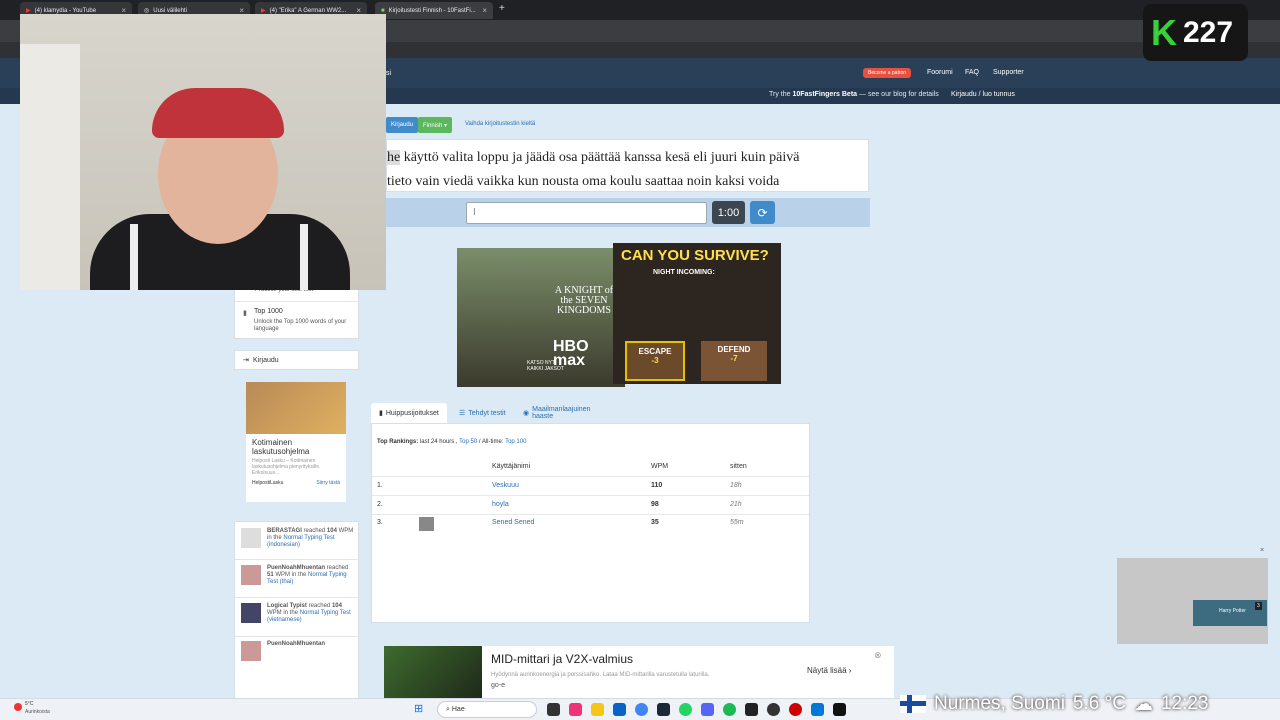 The image size is (1280, 720). What do you see at coordinates (383, 10) in the screenshot?
I see `keyboard-icon: ■` at bounding box center [383, 10].